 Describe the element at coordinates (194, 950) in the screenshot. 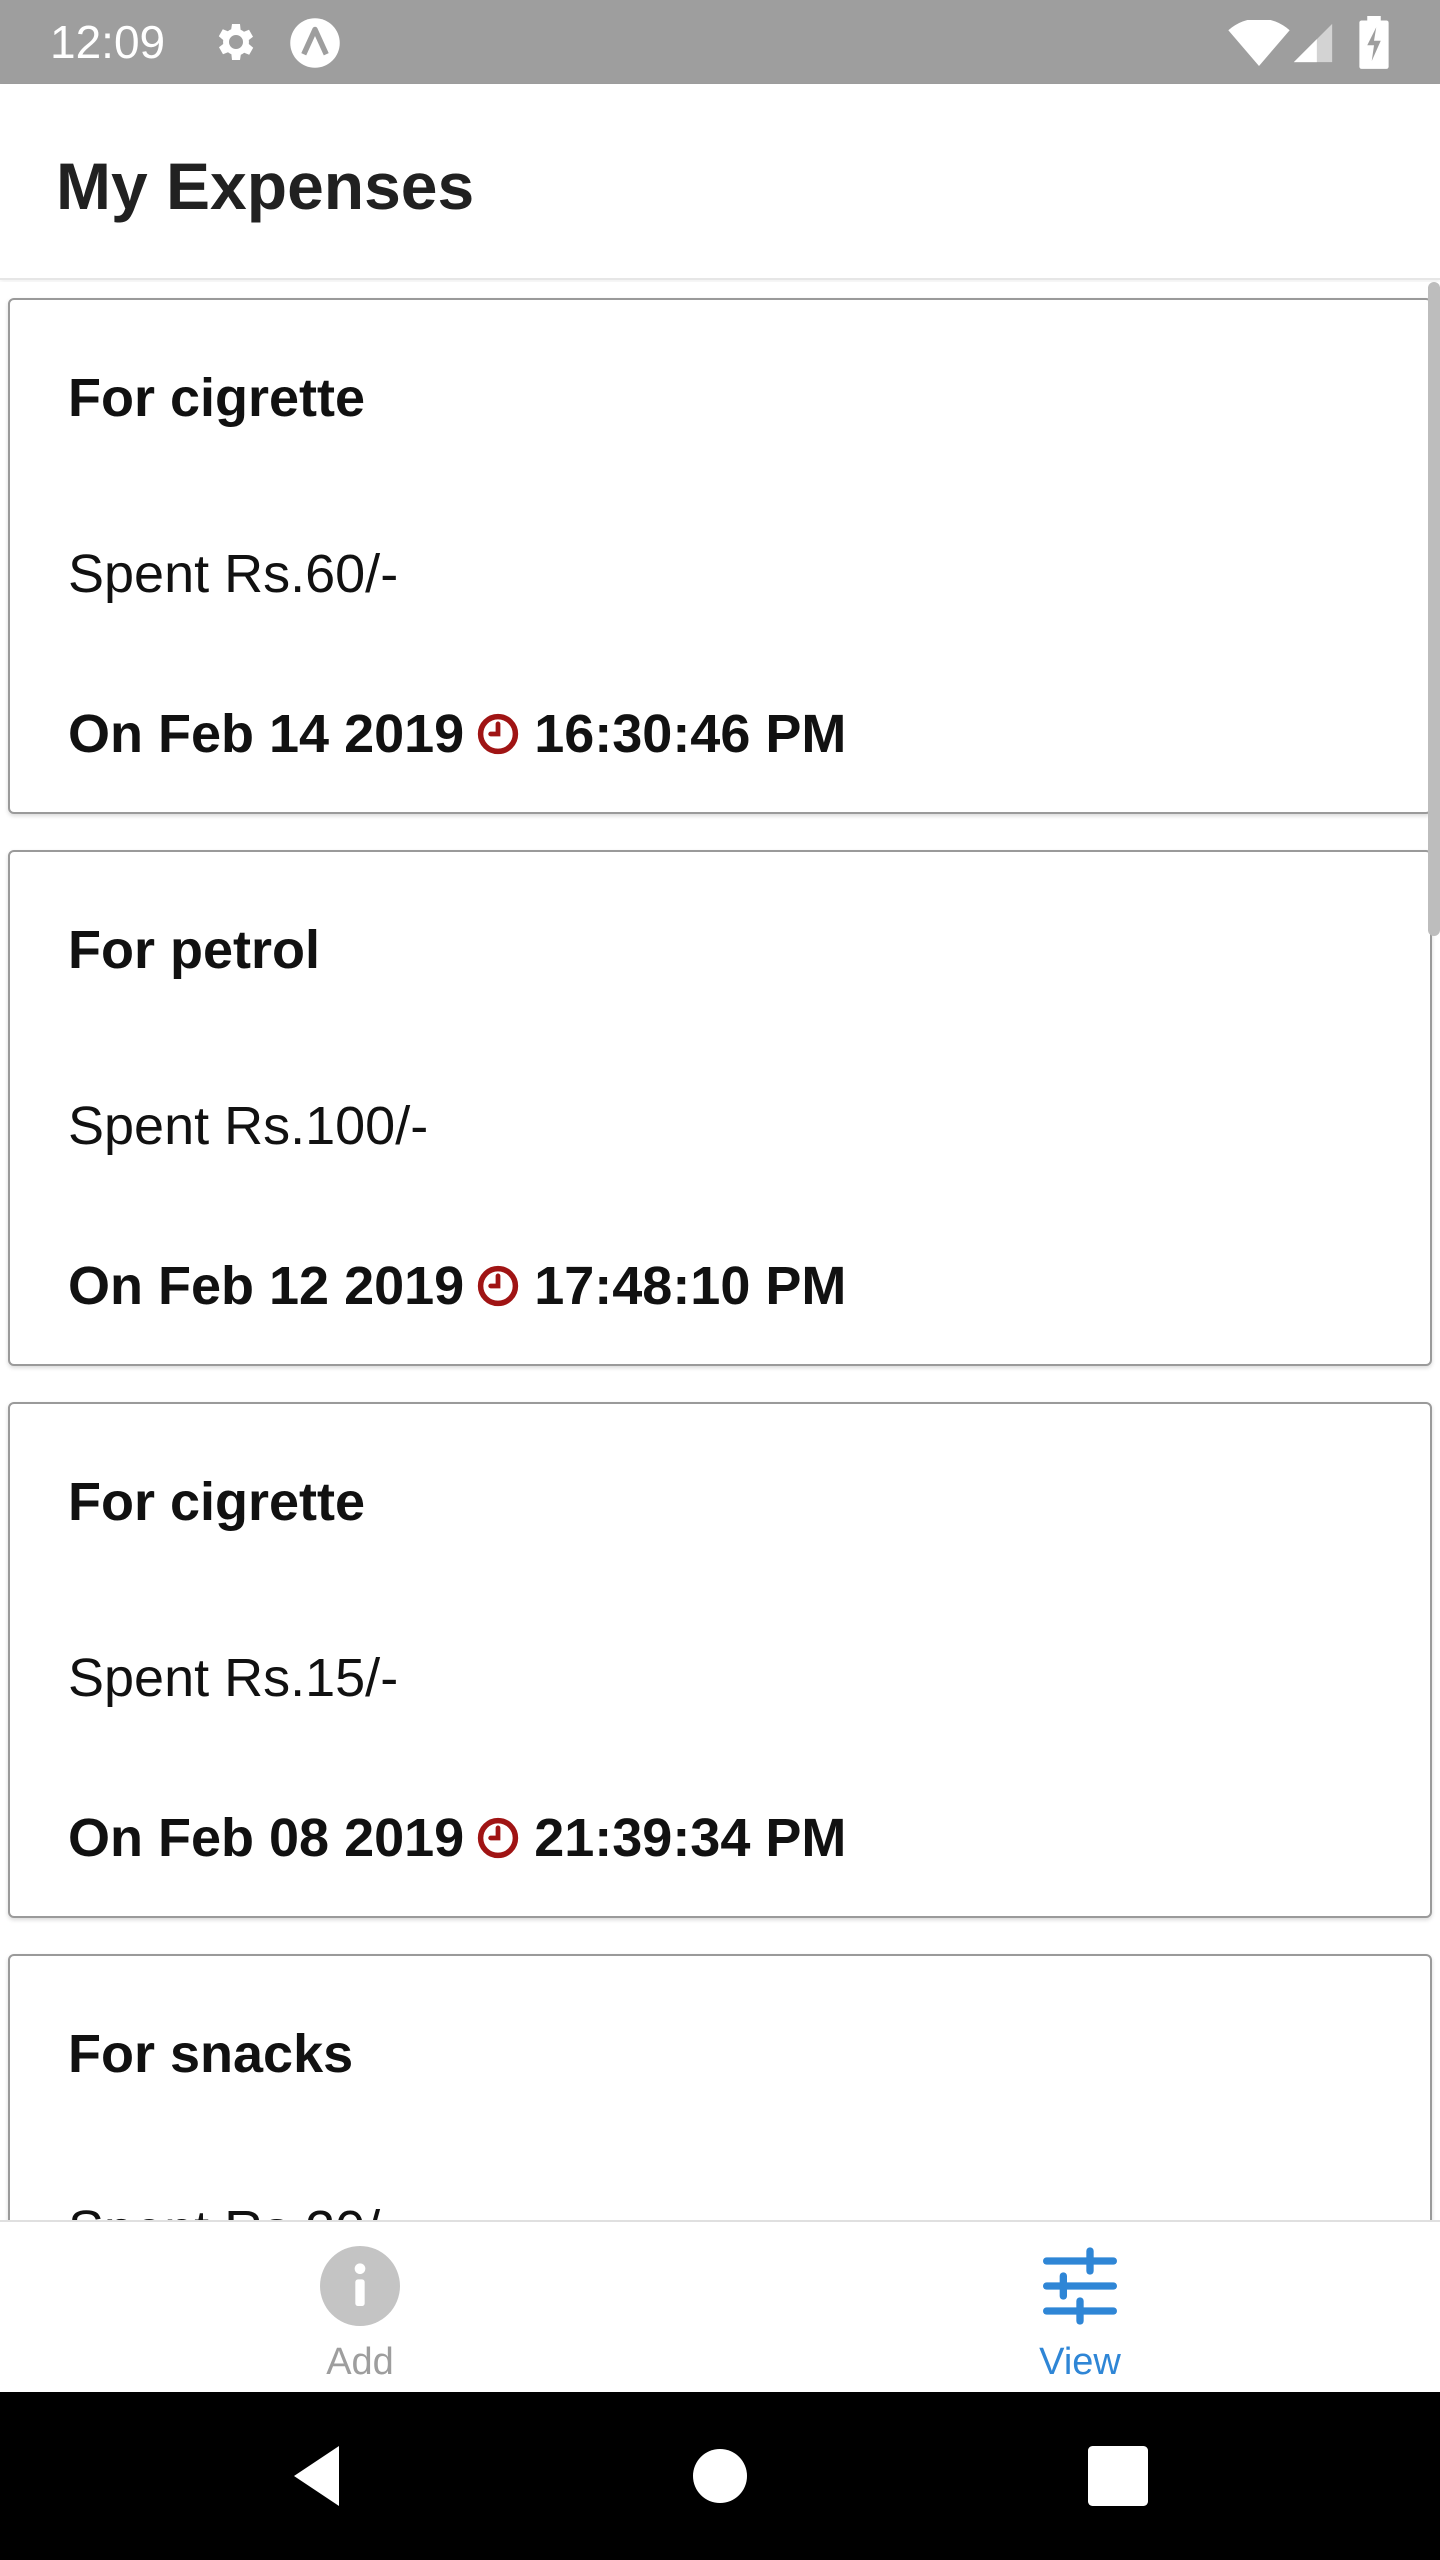

I see `expense-title: For petrol` at that location.